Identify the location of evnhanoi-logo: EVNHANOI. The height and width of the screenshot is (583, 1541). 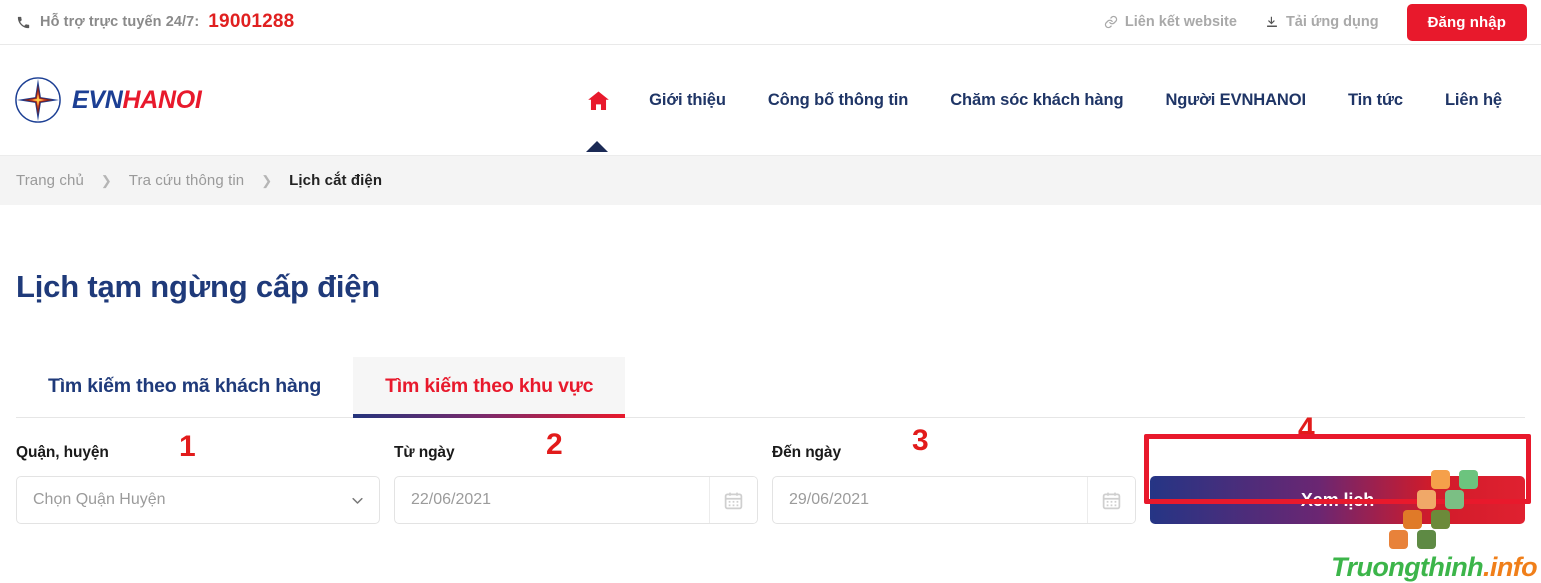
(108, 100).